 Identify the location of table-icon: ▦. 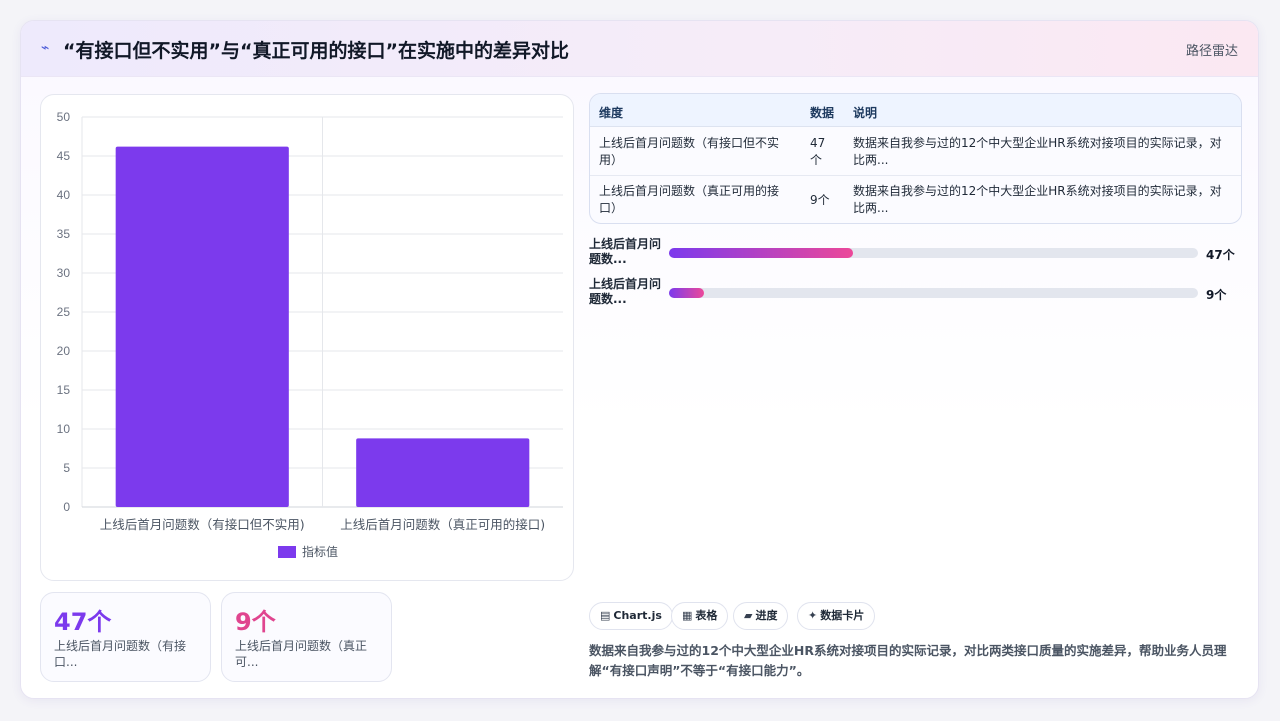
(687, 615).